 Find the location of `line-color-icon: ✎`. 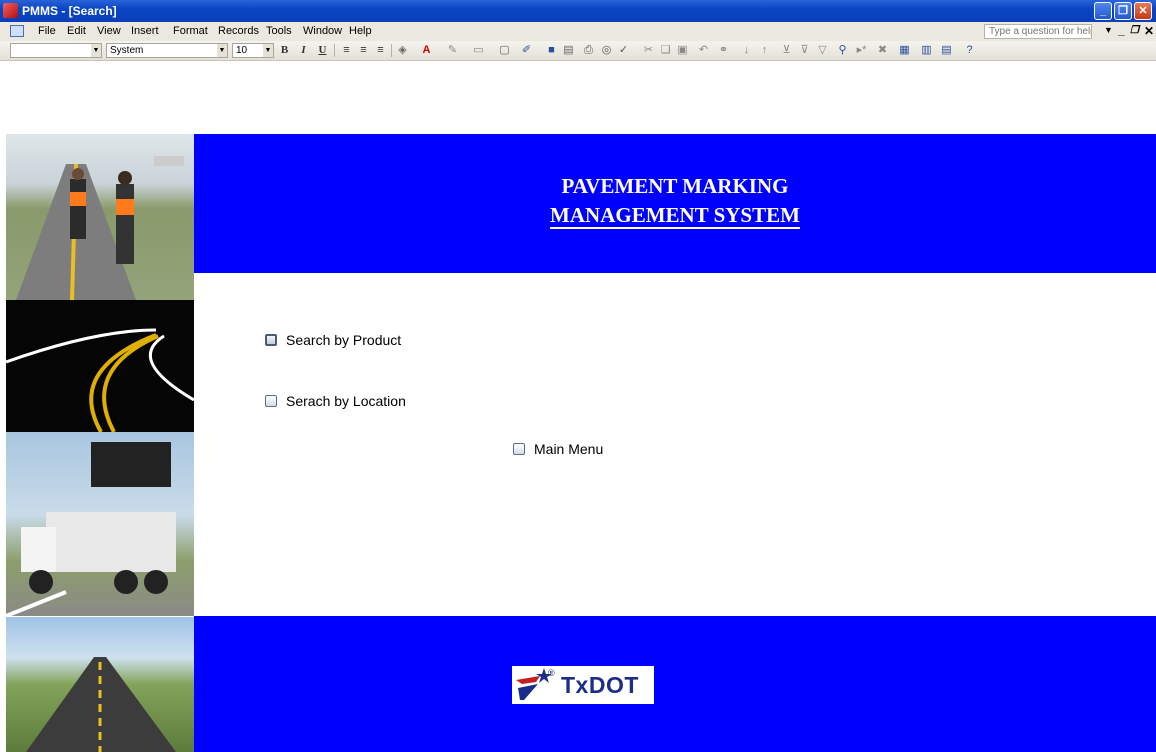

line-color-icon: ✎ is located at coordinates (452, 50).